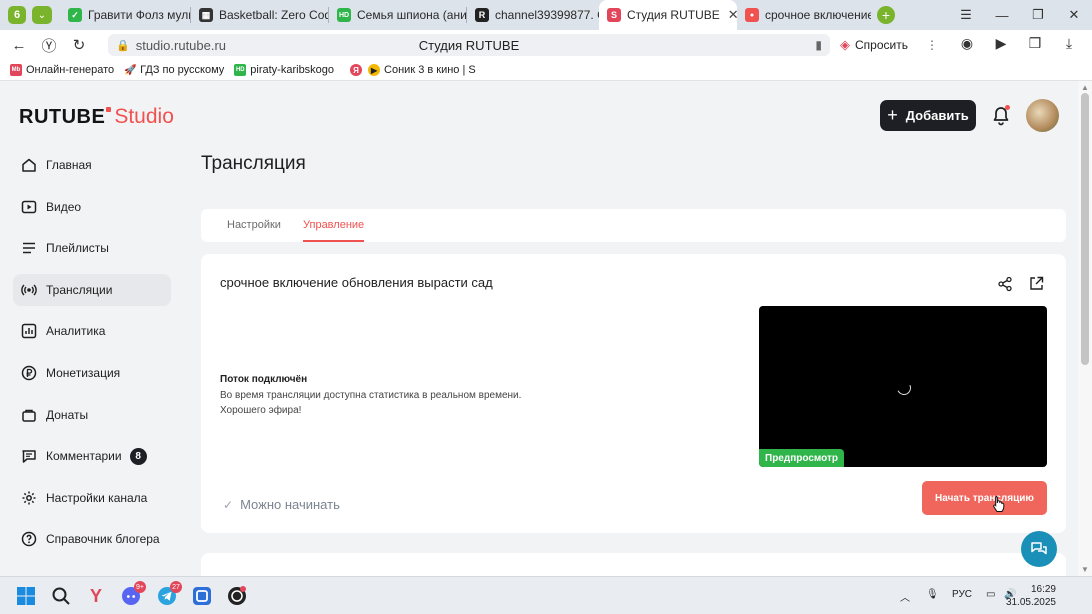 This screenshot has width=1092, height=614. What do you see at coordinates (967, 43) in the screenshot?
I see `extension-icon: ◉` at bounding box center [967, 43].